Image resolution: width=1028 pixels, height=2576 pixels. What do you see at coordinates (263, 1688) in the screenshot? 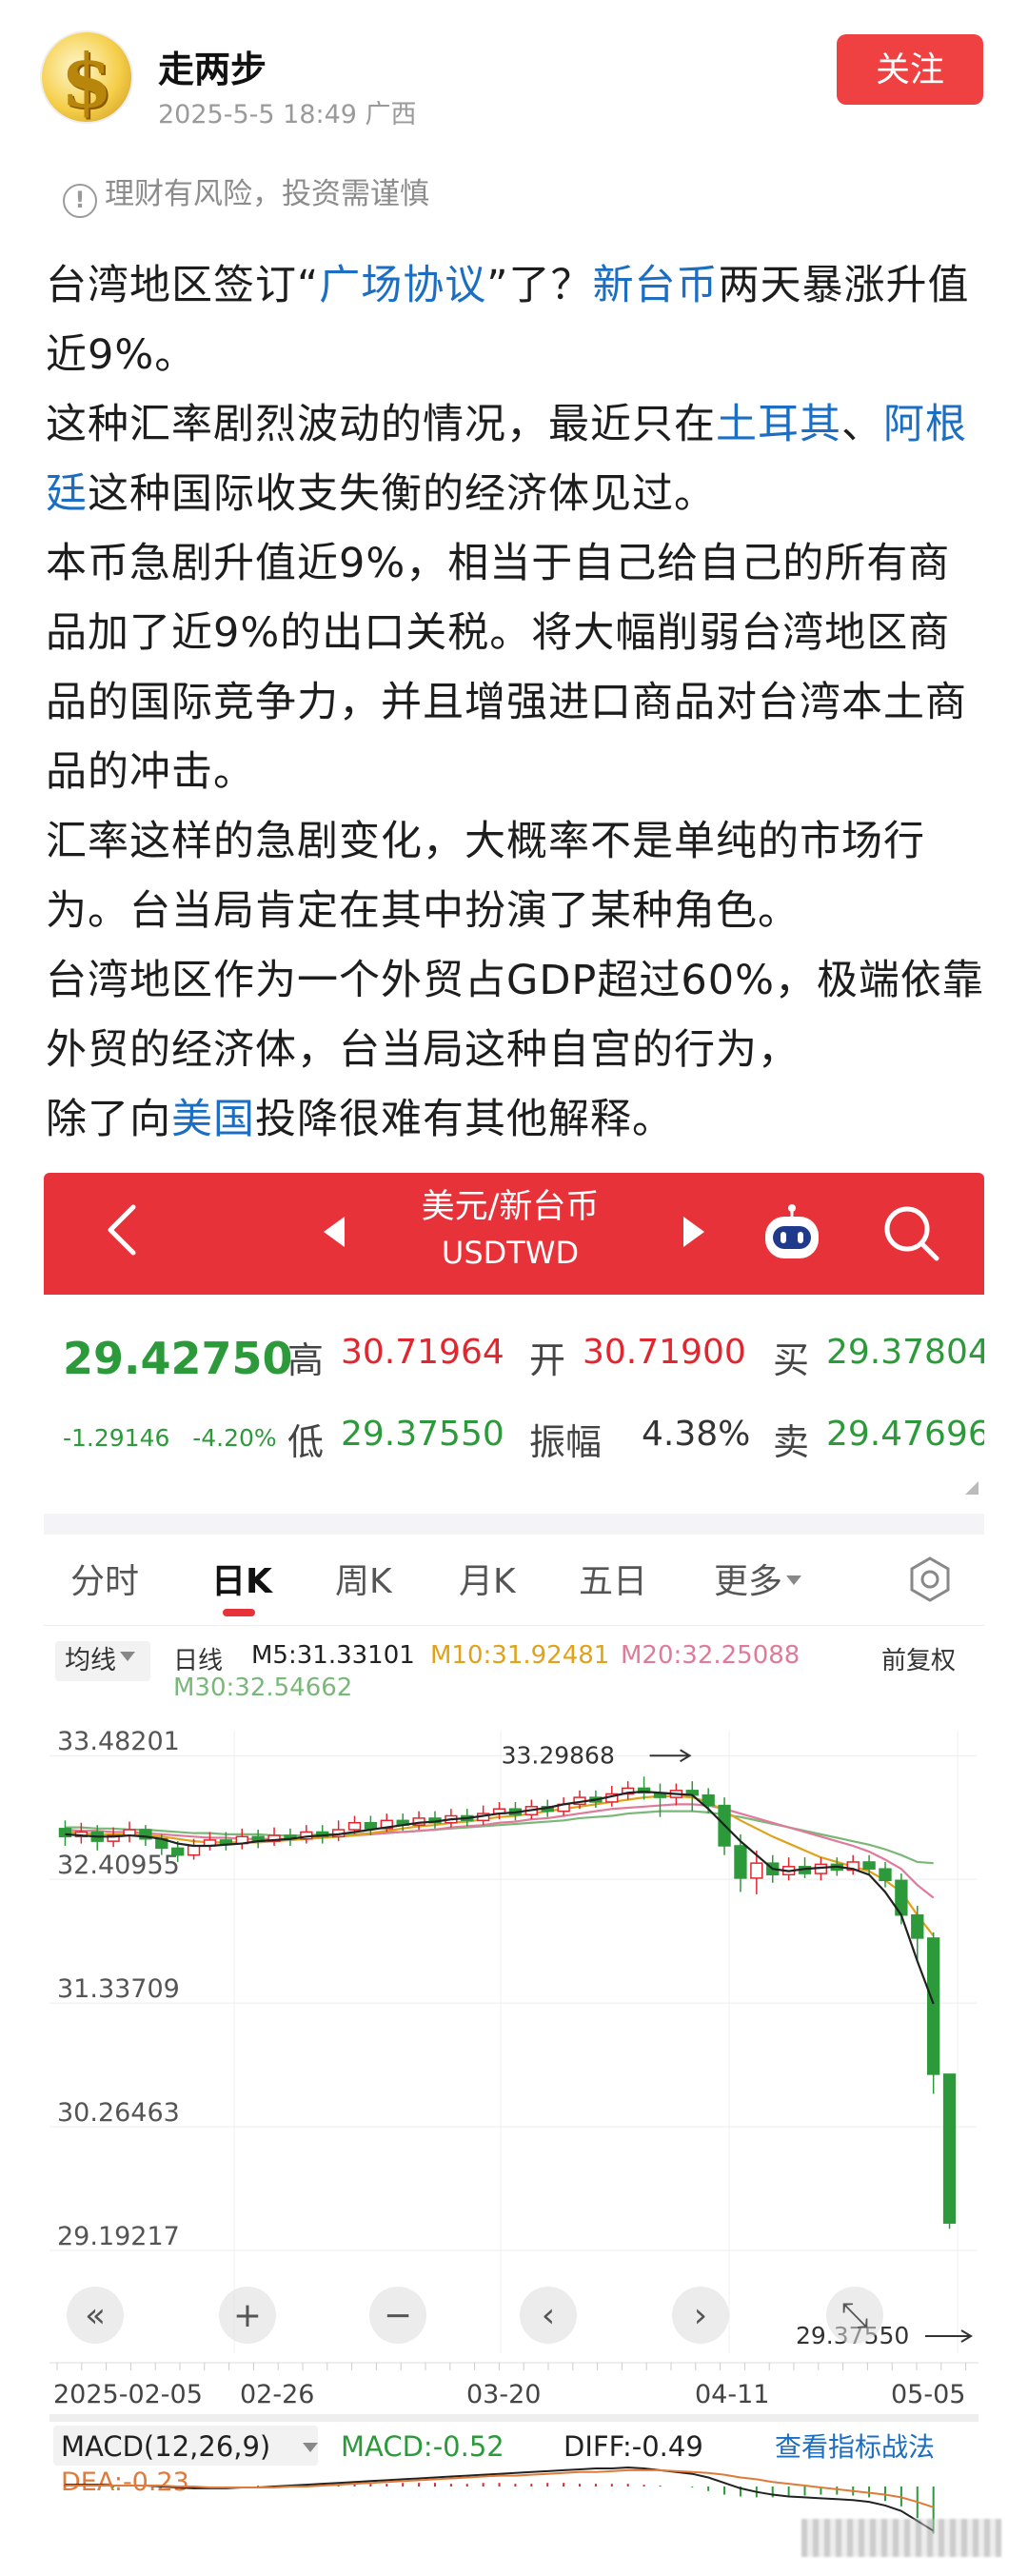
I see `ma30-value: M30:32.54662` at bounding box center [263, 1688].